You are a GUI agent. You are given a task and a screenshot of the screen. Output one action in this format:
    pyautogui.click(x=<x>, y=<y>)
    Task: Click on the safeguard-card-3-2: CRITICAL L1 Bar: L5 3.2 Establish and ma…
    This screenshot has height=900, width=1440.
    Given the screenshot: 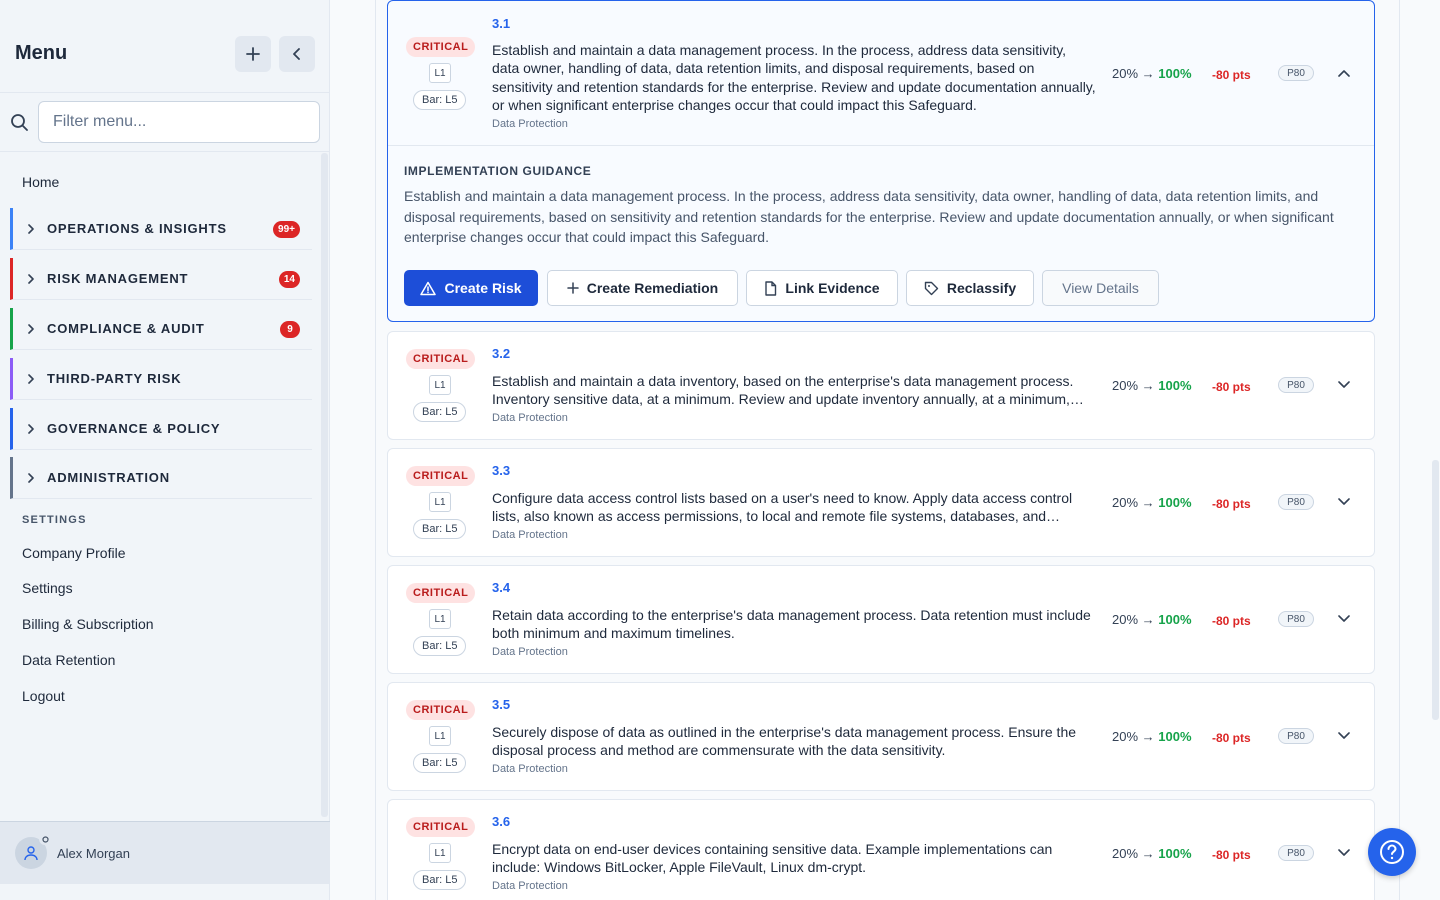 What is the action you would take?
    pyautogui.click(x=881, y=385)
    